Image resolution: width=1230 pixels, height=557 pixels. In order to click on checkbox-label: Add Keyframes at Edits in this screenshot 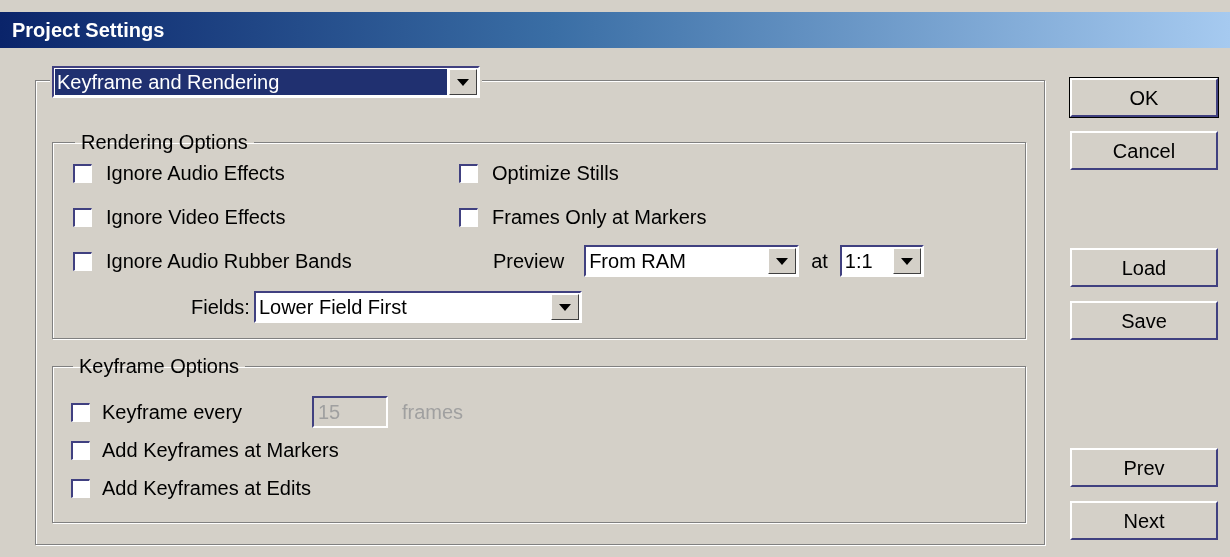, I will do `click(206, 488)`.